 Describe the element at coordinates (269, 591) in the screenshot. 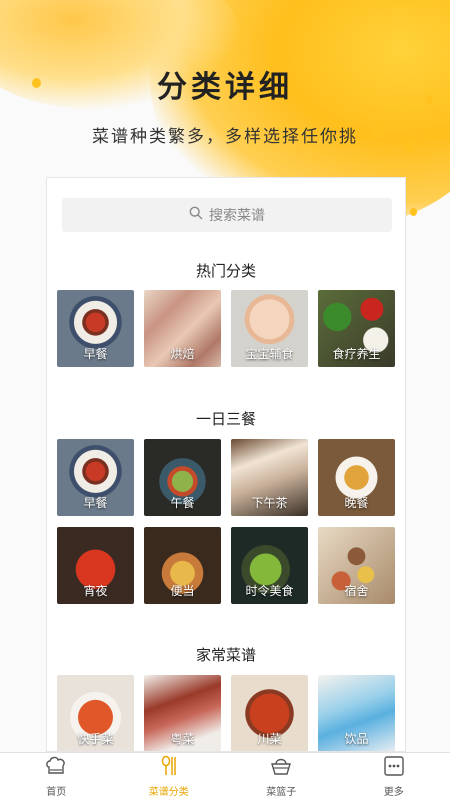

I see `category-label: 时令美食` at that location.